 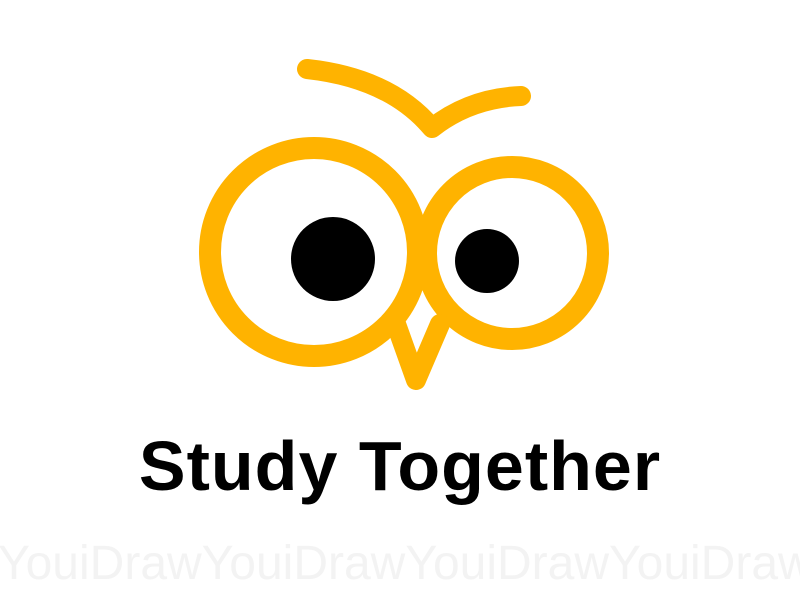 I want to click on watermark-text: YouiDrawYouiDrawYouiDrawYouiDraw, so click(x=400, y=563).